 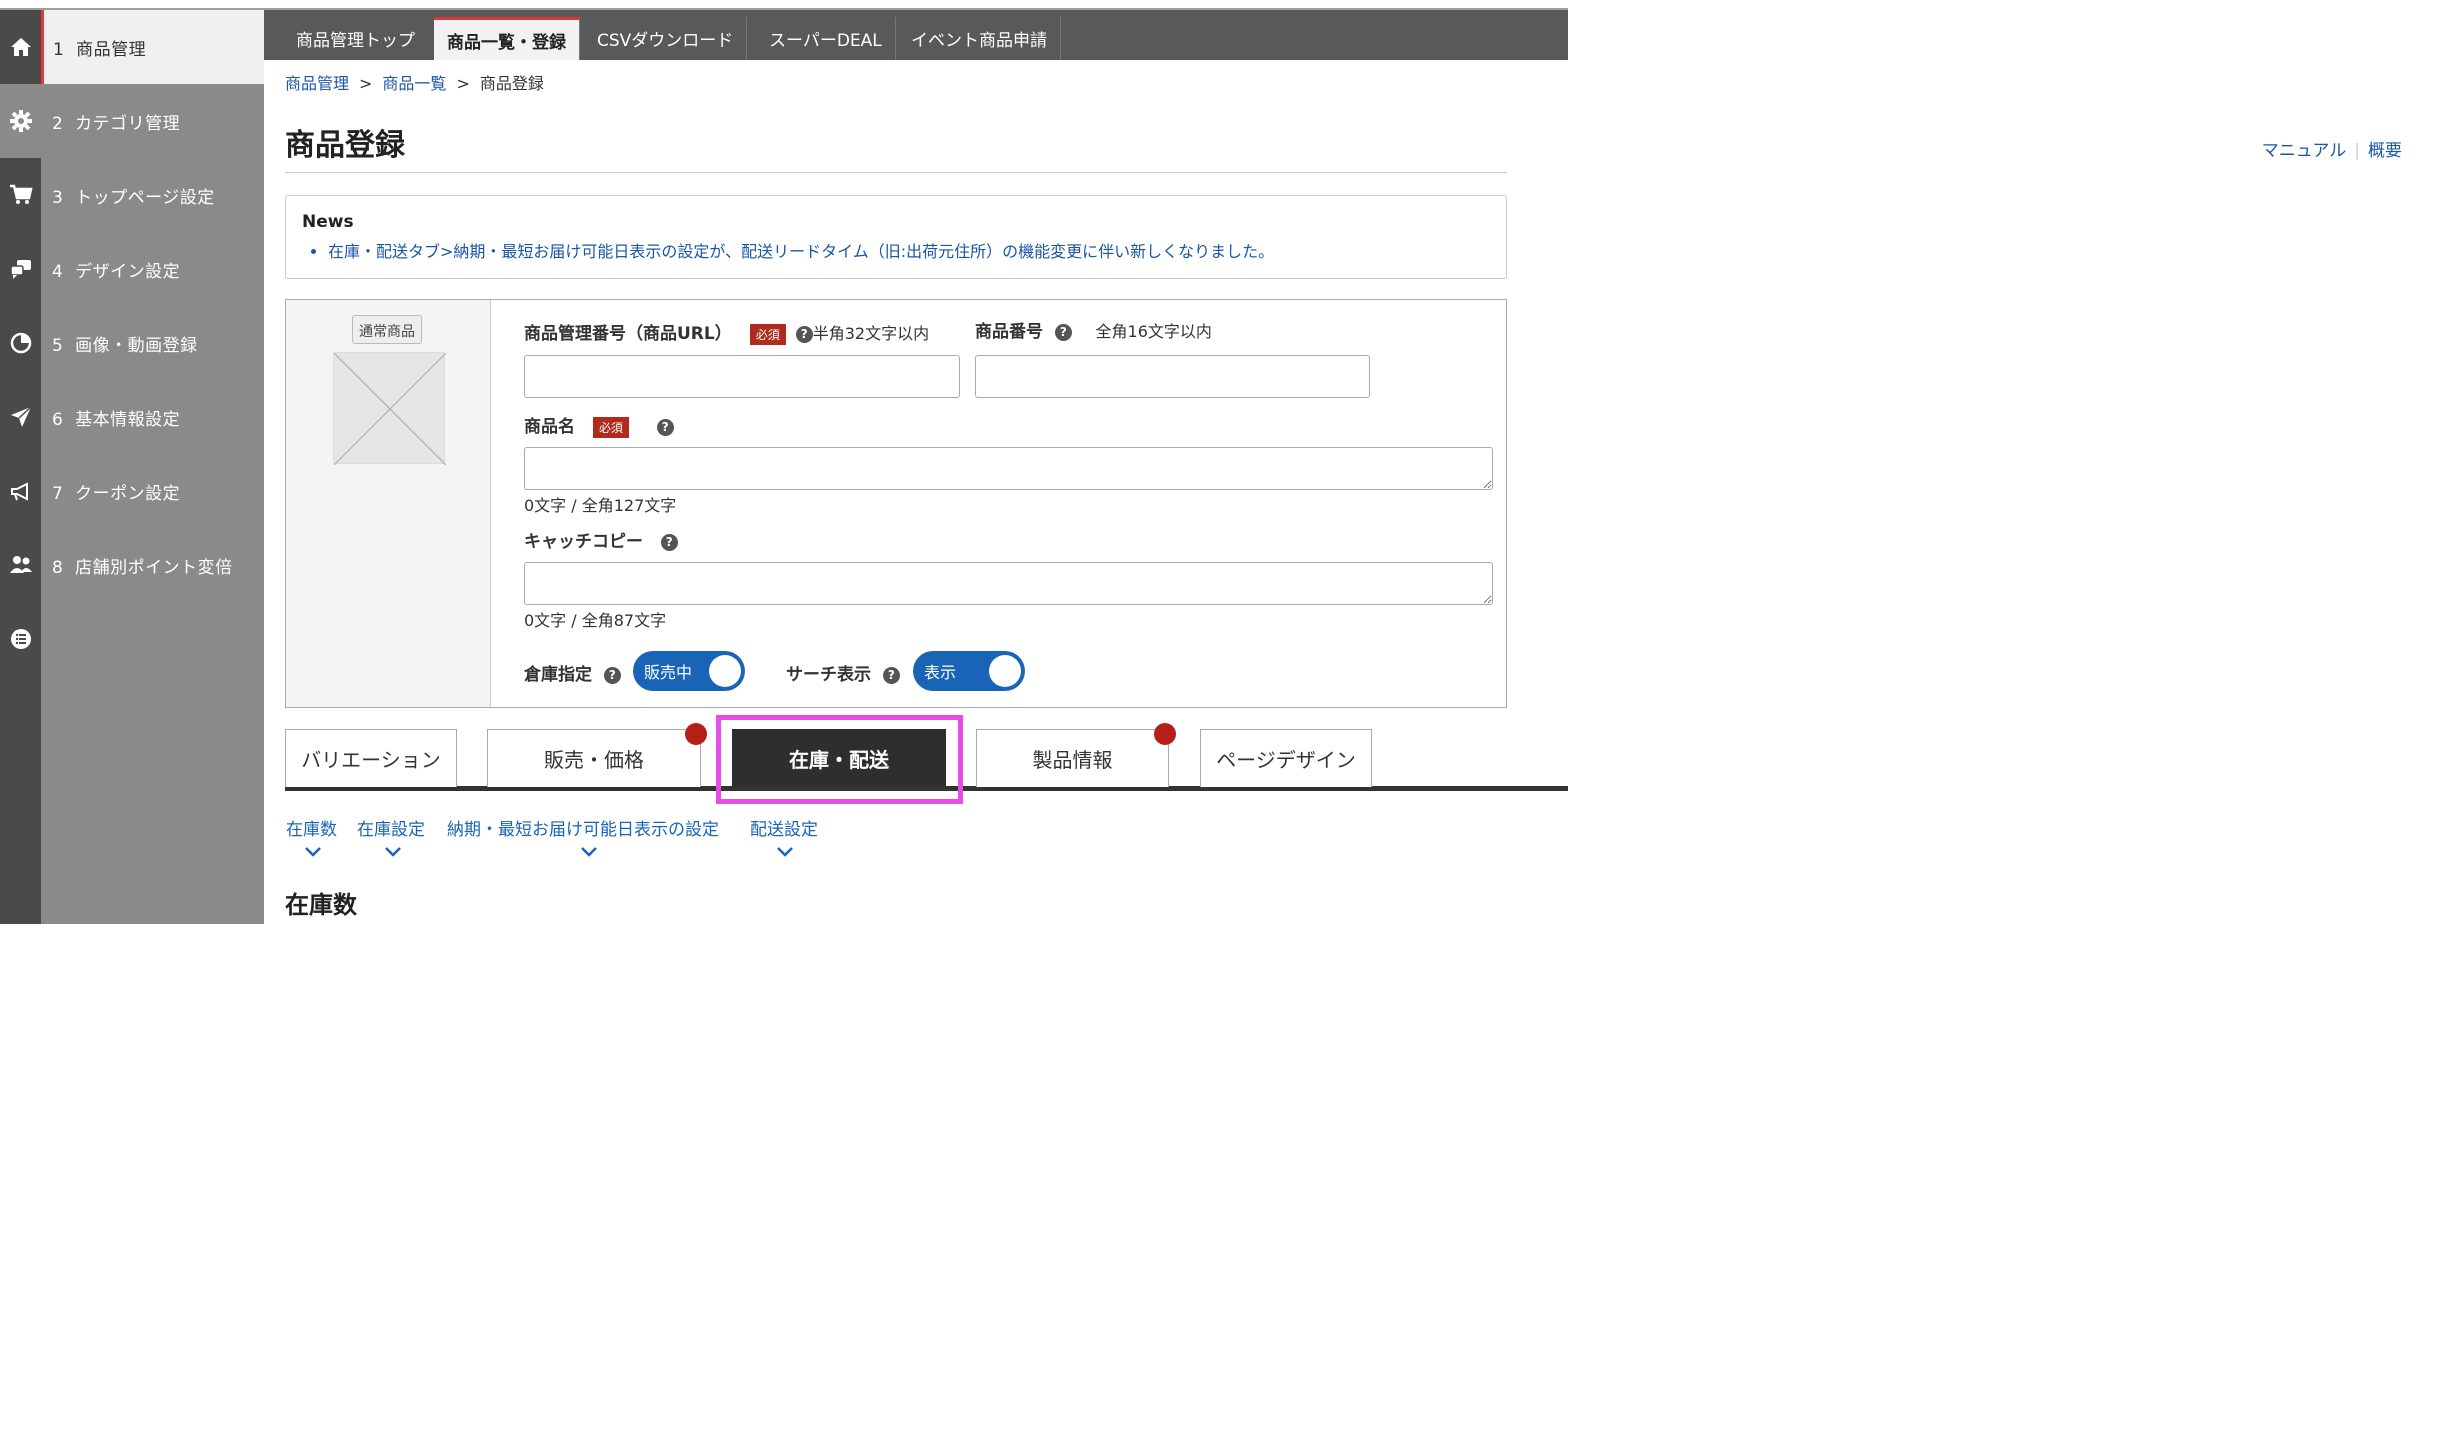 What do you see at coordinates (20, 47) in the screenshot?
I see `home-icon` at bounding box center [20, 47].